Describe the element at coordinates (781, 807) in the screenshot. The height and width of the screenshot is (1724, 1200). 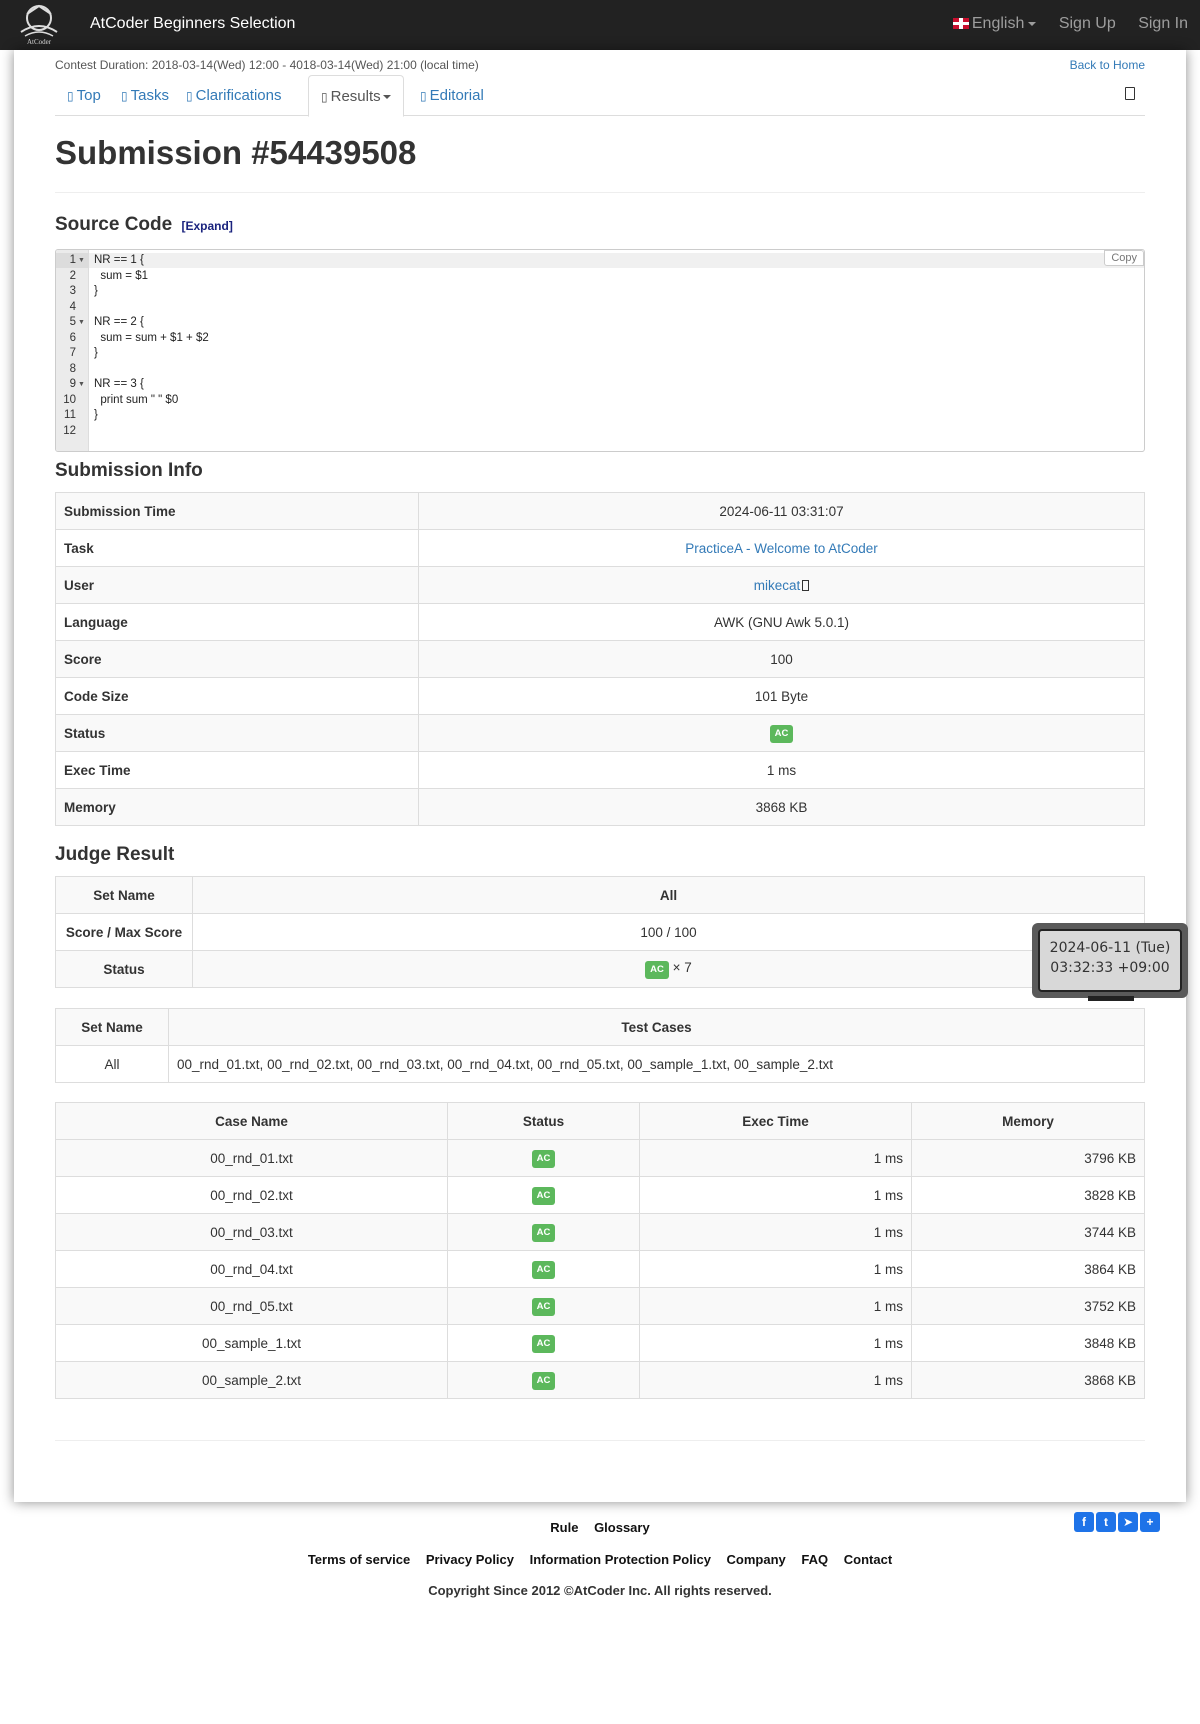
I see `memory-value: 3868 KB` at that location.